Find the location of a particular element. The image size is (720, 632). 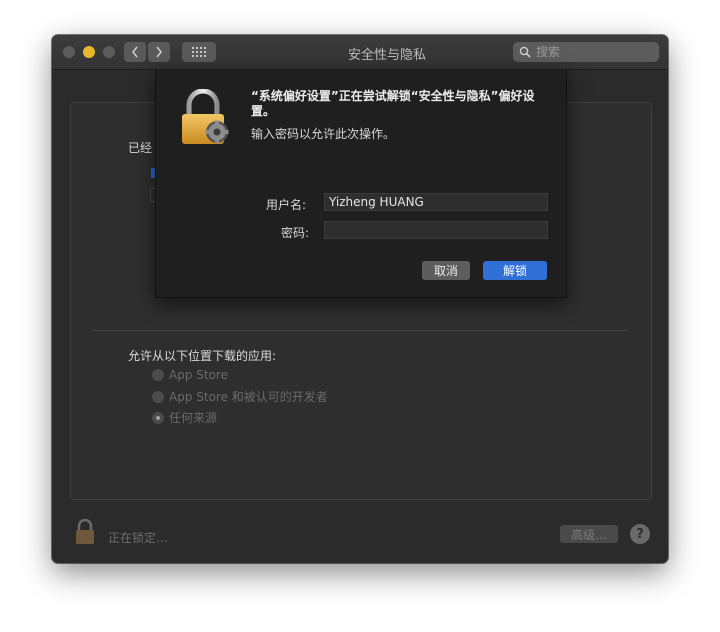

radio-app-store-identified: App Store 和被认可的开发者 is located at coordinates (240, 396).